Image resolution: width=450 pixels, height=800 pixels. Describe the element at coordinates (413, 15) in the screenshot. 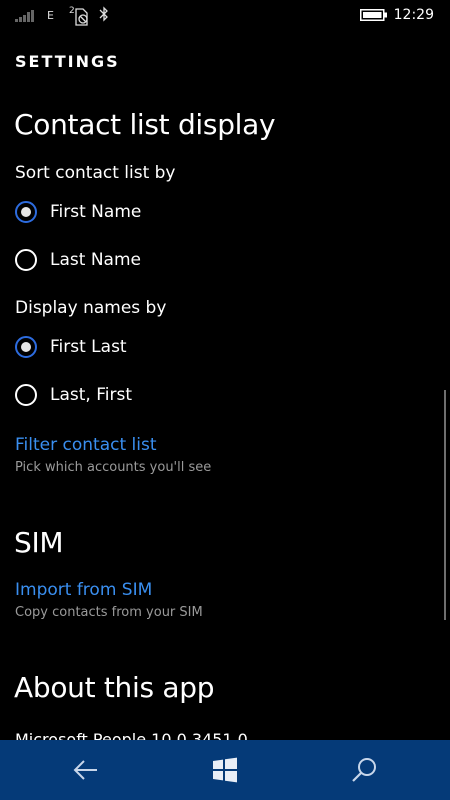

I see `clock: 12:29` at that location.